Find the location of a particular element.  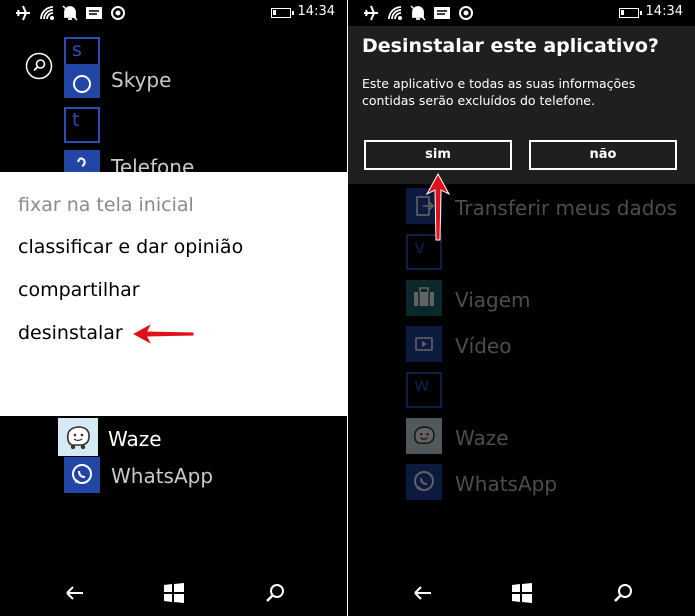

suitcase-icon is located at coordinates (424, 296).